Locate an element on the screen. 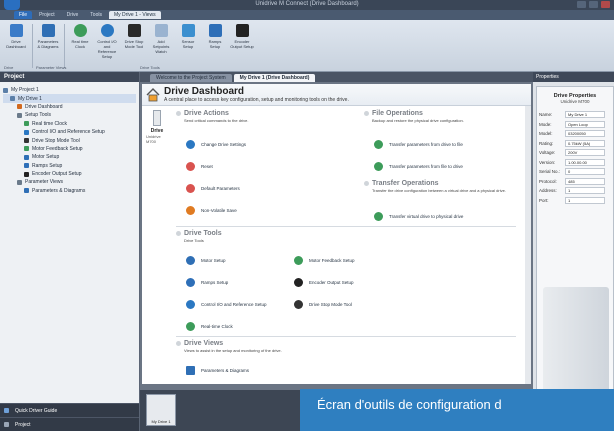 The height and width of the screenshot is (431, 614). control-io-setup-button: Control I/O and Reference Setup is located at coordinates (226, 304).